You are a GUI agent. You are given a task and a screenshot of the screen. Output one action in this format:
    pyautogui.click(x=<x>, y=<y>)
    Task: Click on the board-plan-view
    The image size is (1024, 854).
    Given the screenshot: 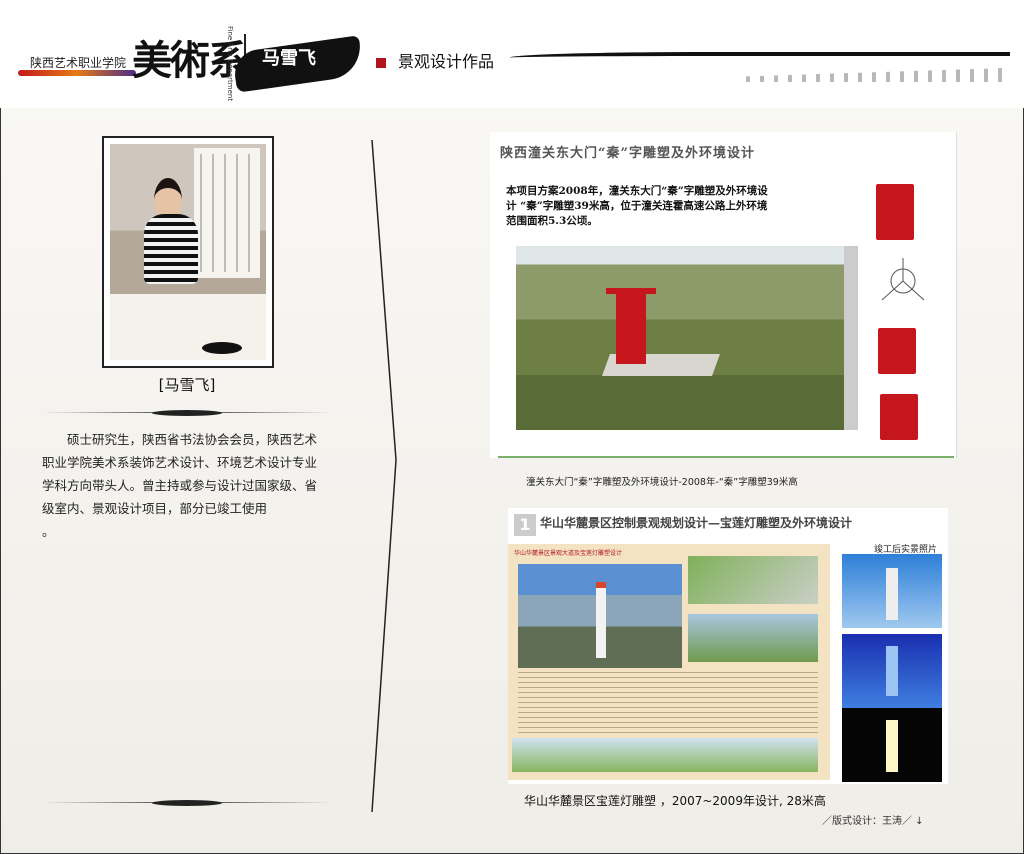 What is the action you would take?
    pyautogui.click(x=753, y=580)
    